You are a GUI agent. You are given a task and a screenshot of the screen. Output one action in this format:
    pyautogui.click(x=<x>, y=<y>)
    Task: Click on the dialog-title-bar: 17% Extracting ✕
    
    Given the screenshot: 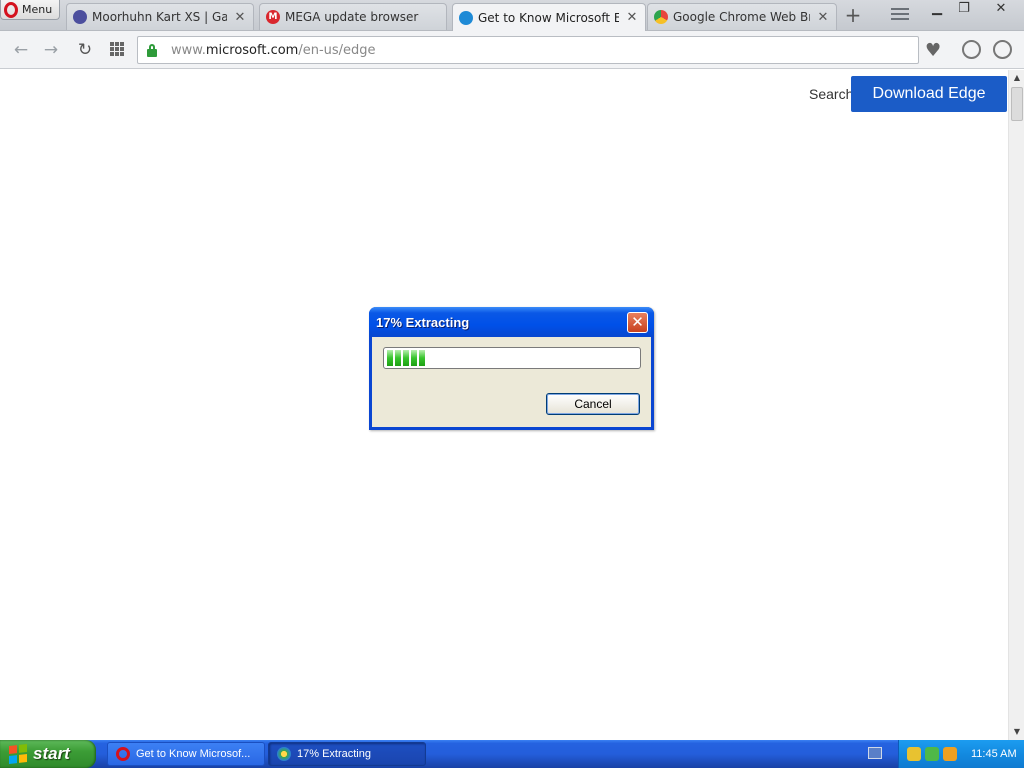 What is the action you would take?
    pyautogui.click(x=511, y=322)
    